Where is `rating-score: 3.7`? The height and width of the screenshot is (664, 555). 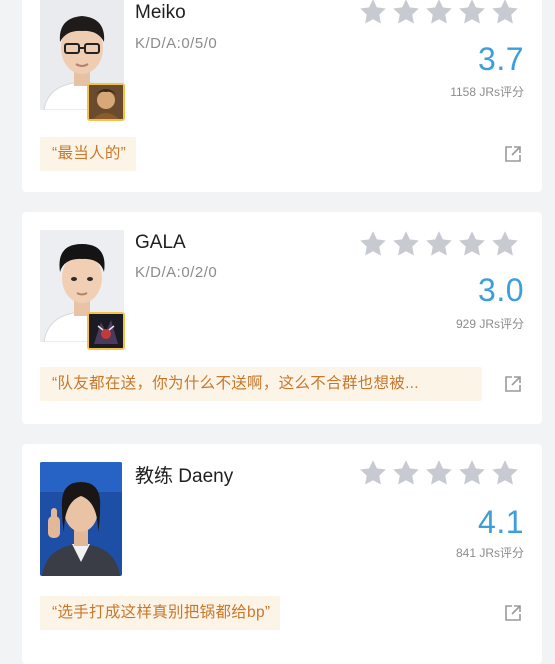
rating-score: 3.7 is located at coordinates (501, 59).